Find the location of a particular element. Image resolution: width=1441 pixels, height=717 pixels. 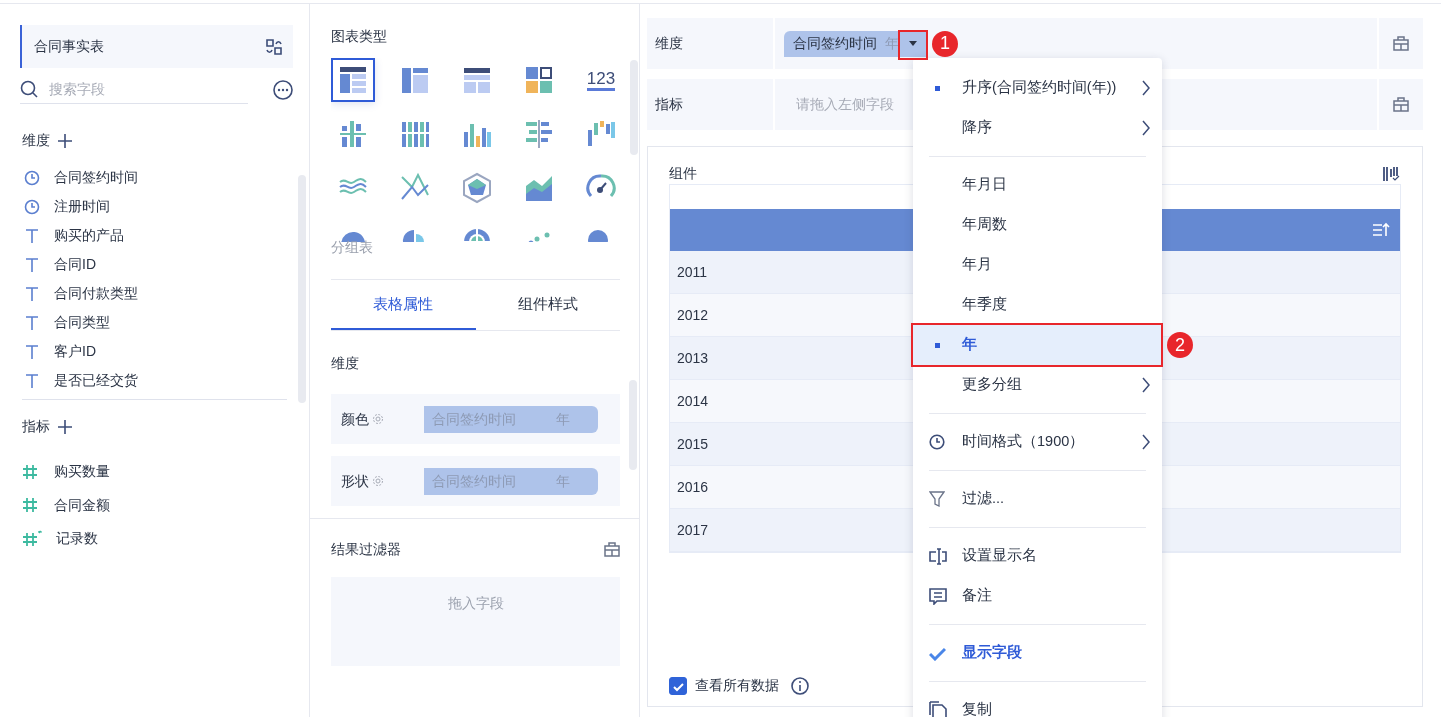

comment-icon is located at coordinates (938, 596).